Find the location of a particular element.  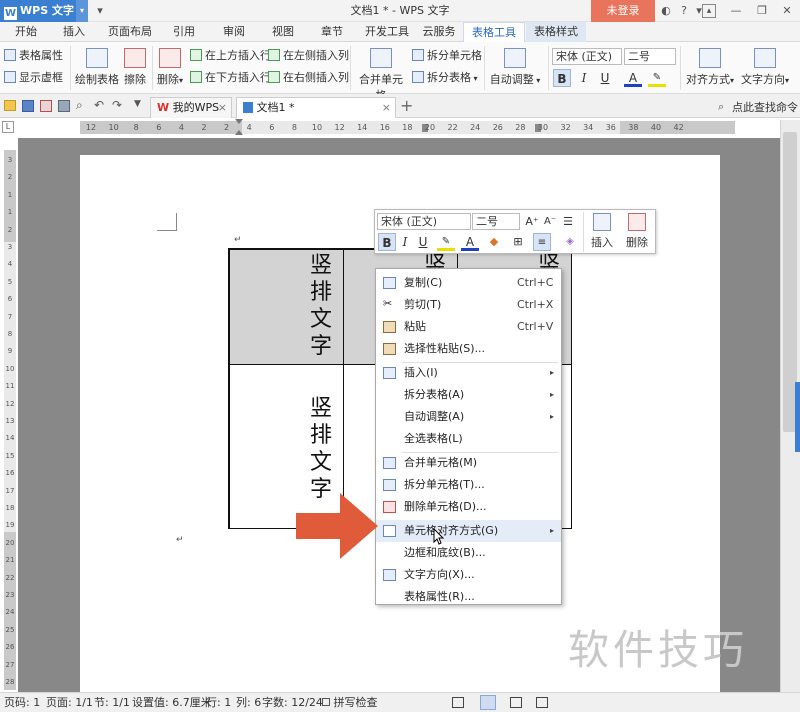

show-gridlines-button: 显示虚框 is located at coordinates (33, 78).